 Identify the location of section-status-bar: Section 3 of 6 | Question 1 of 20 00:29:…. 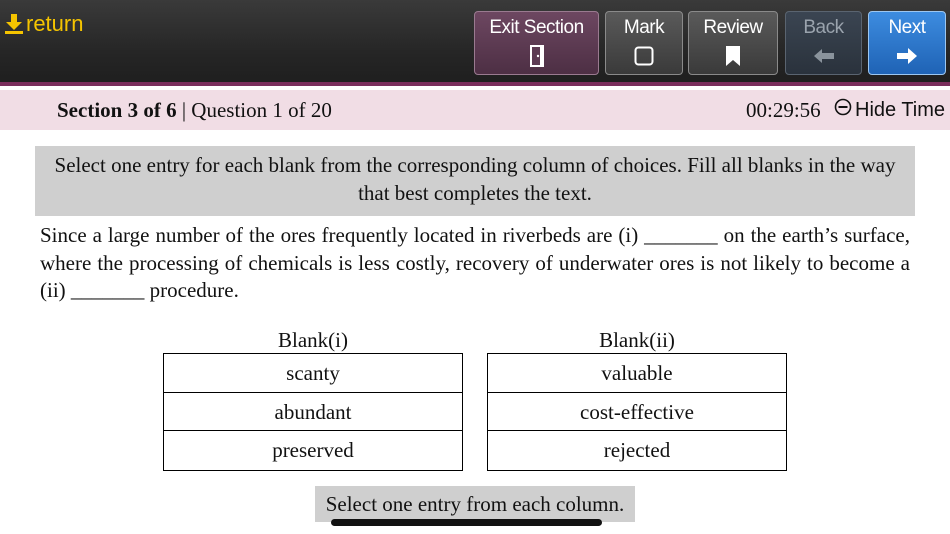
(475, 110).